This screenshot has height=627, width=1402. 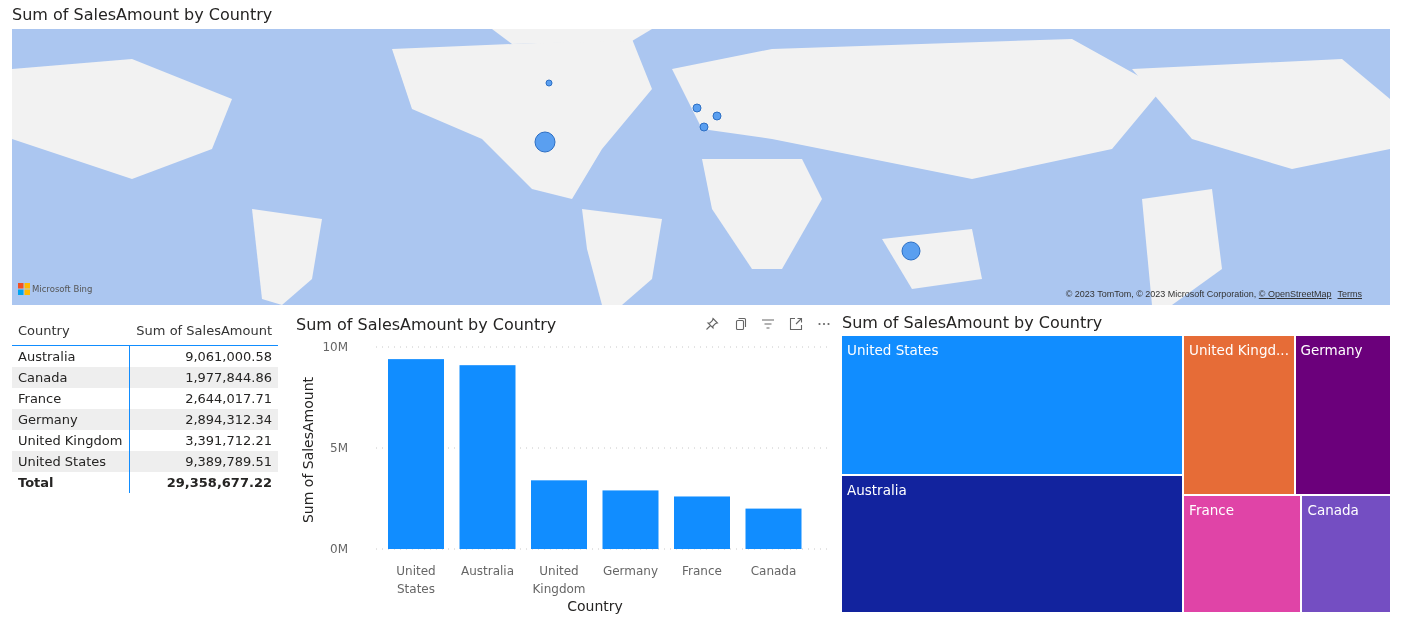 I want to click on category-label: Germany, so click(x=630, y=571).